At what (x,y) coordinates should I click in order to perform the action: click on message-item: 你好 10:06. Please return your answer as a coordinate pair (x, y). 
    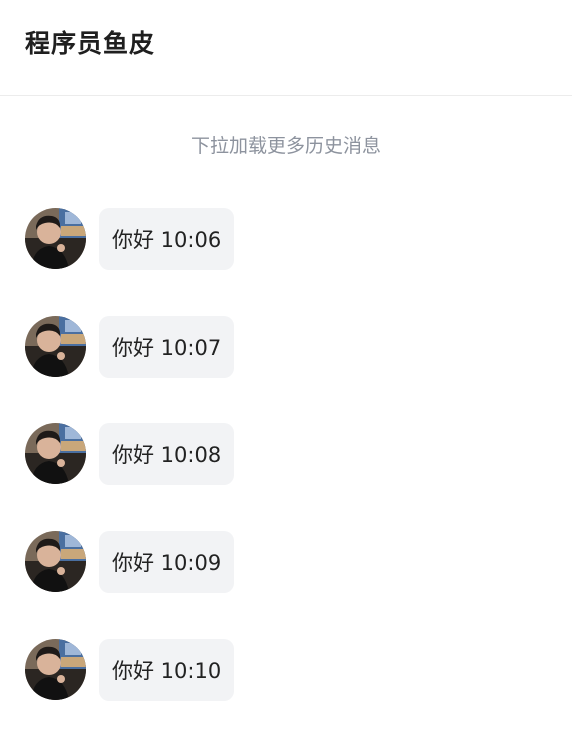
    Looking at the image, I should click on (286, 239).